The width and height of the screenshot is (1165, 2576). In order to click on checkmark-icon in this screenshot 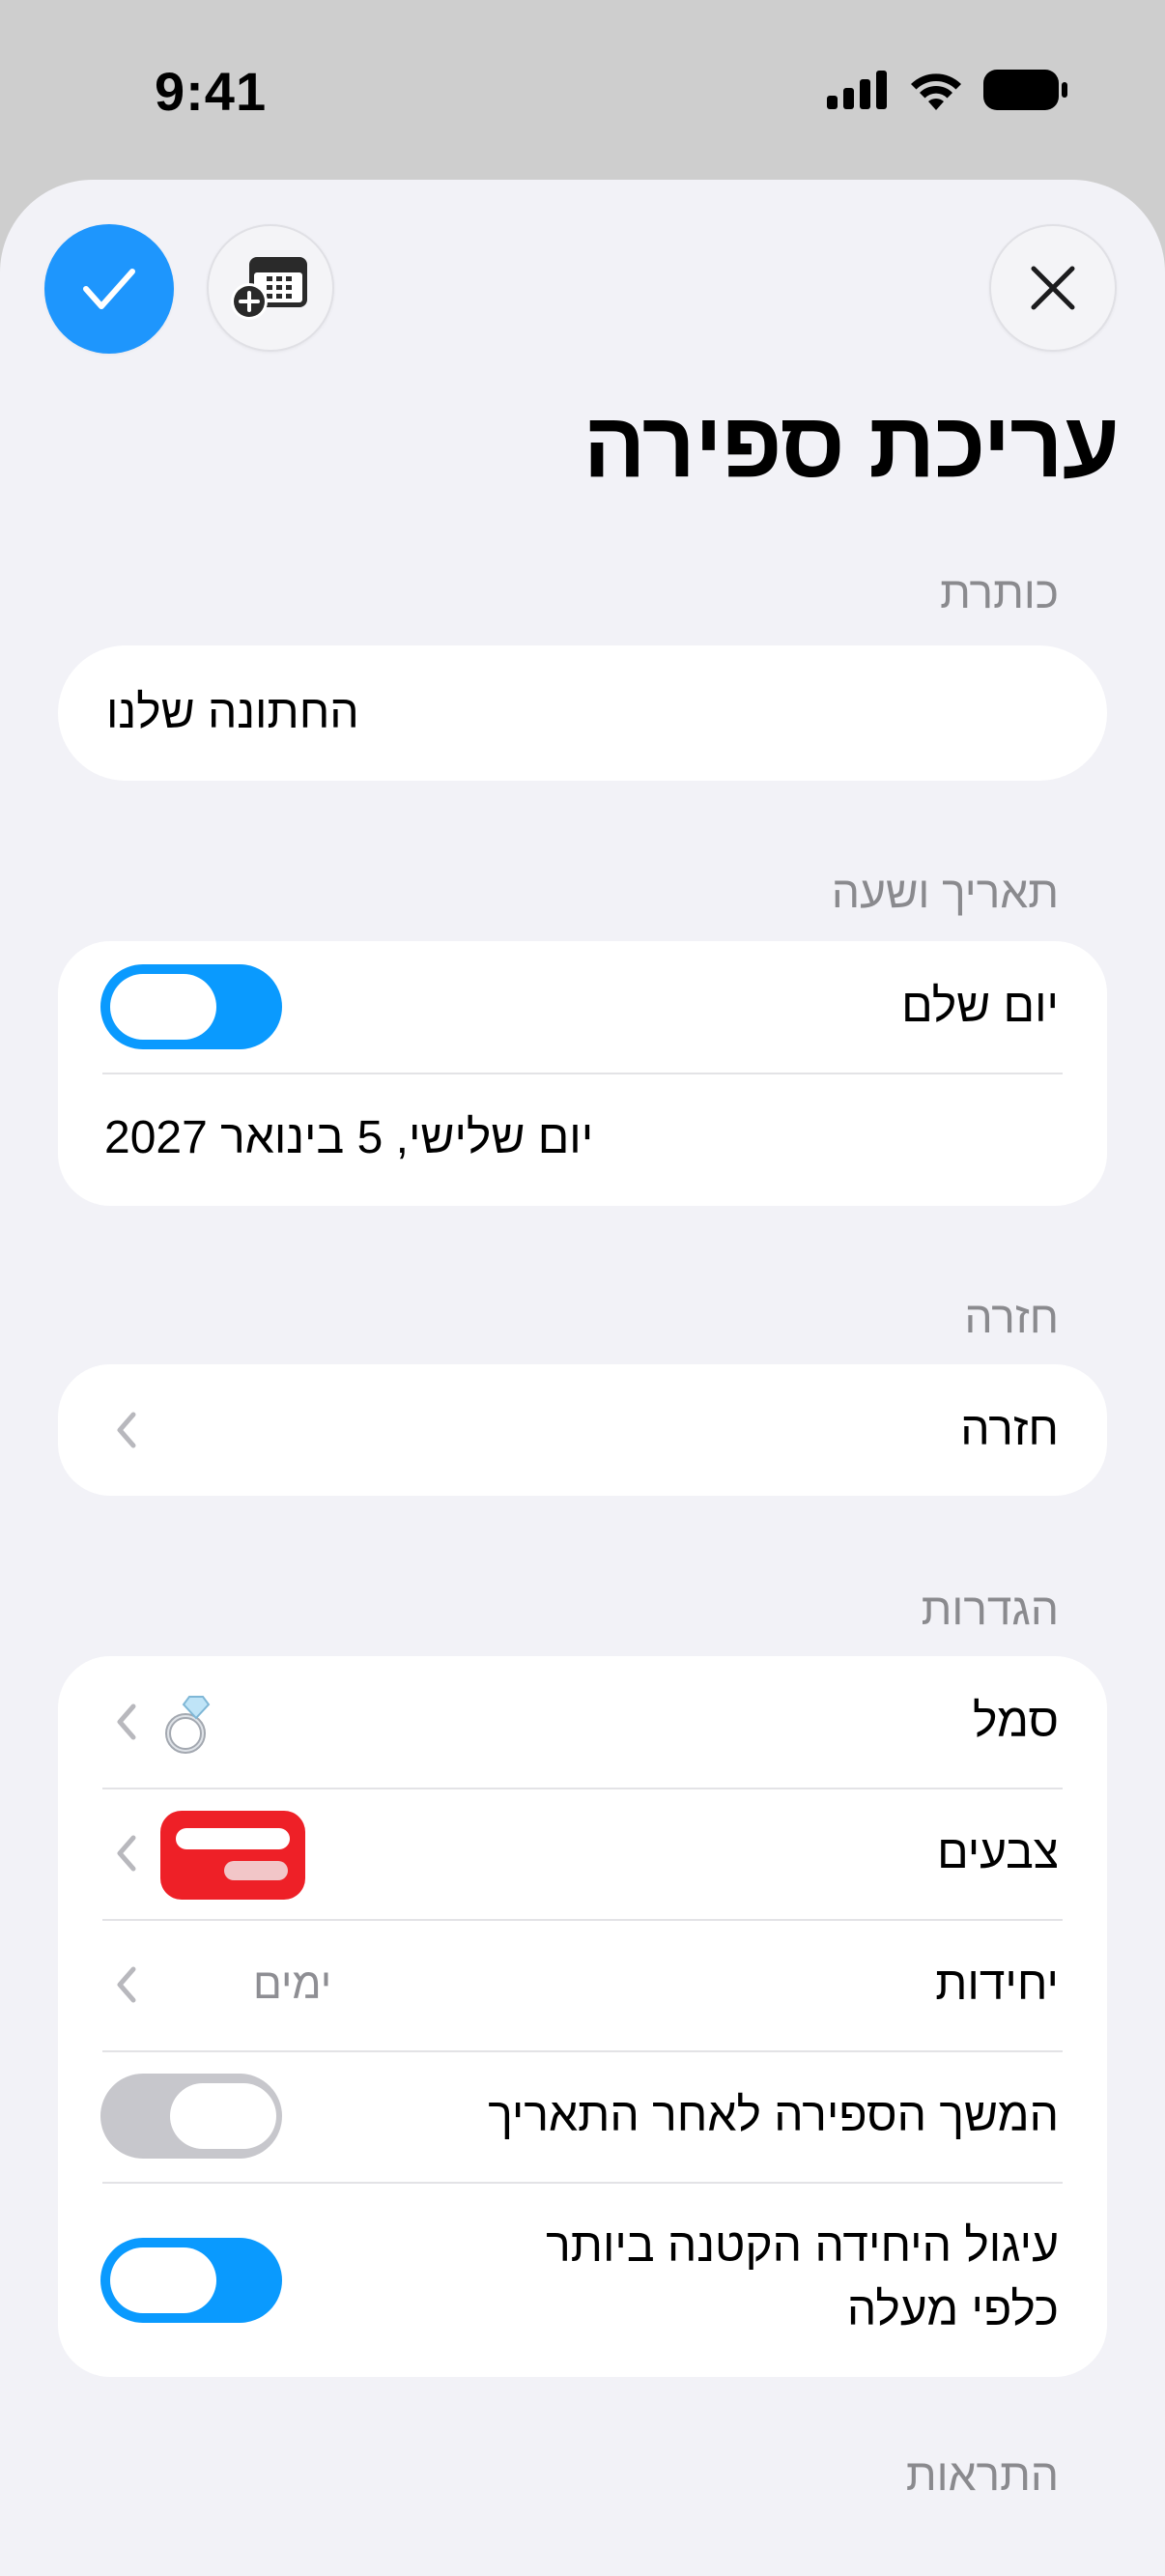, I will do `click(109, 289)`.